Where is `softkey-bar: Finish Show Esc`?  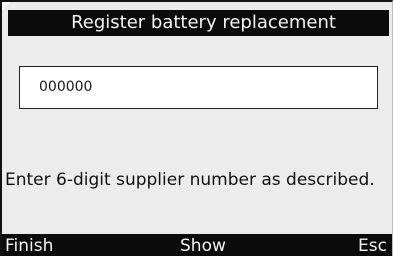
softkey-bar: Finish Show Esc is located at coordinates (197, 245).